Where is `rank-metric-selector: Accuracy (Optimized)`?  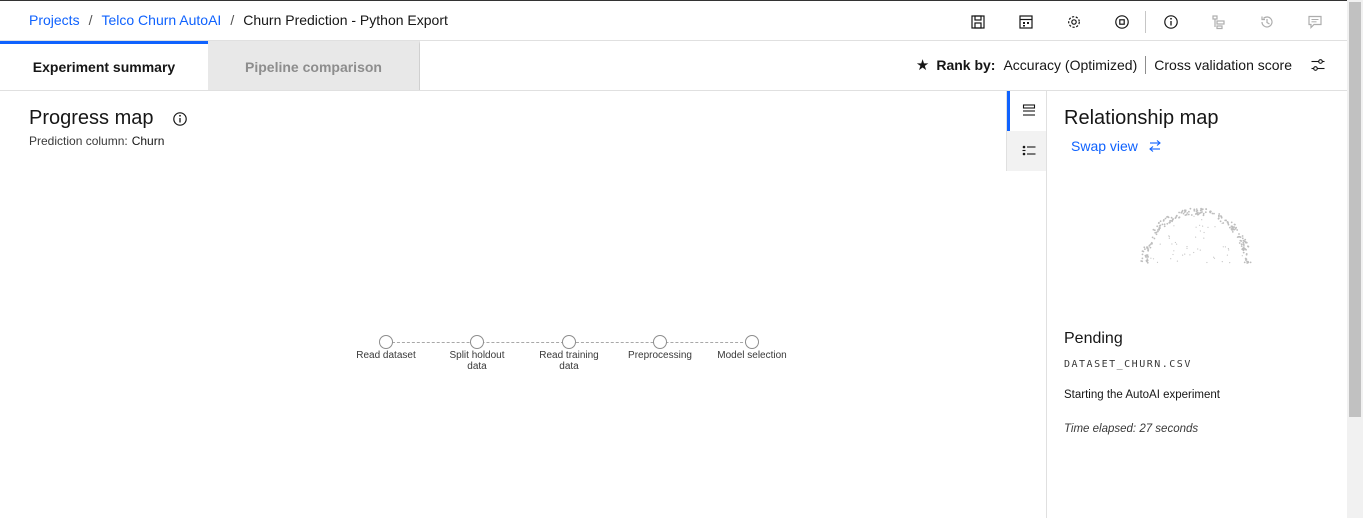 rank-metric-selector: Accuracy (Optimized) is located at coordinates (1070, 65).